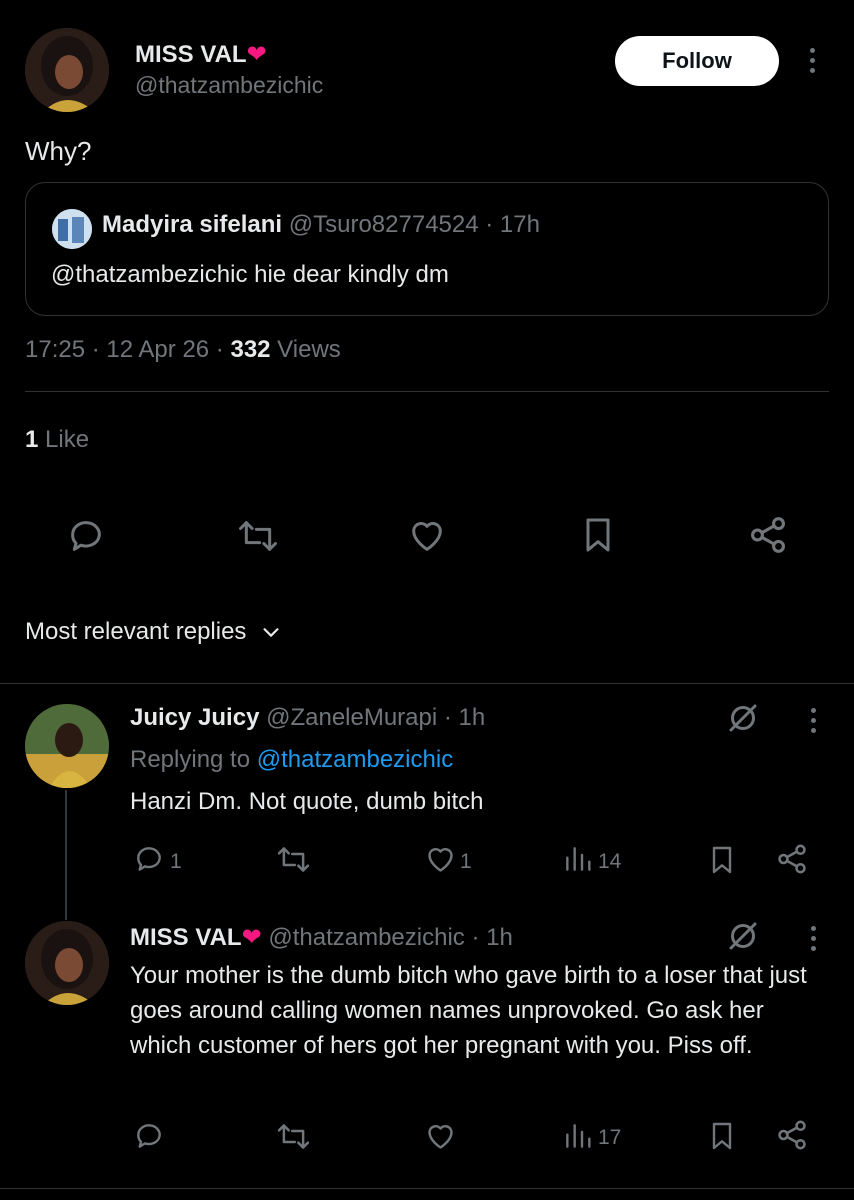 The height and width of the screenshot is (1200, 854). I want to click on reply-text: Hanzi Dm. Not quote, dumb bitch, so click(307, 801).